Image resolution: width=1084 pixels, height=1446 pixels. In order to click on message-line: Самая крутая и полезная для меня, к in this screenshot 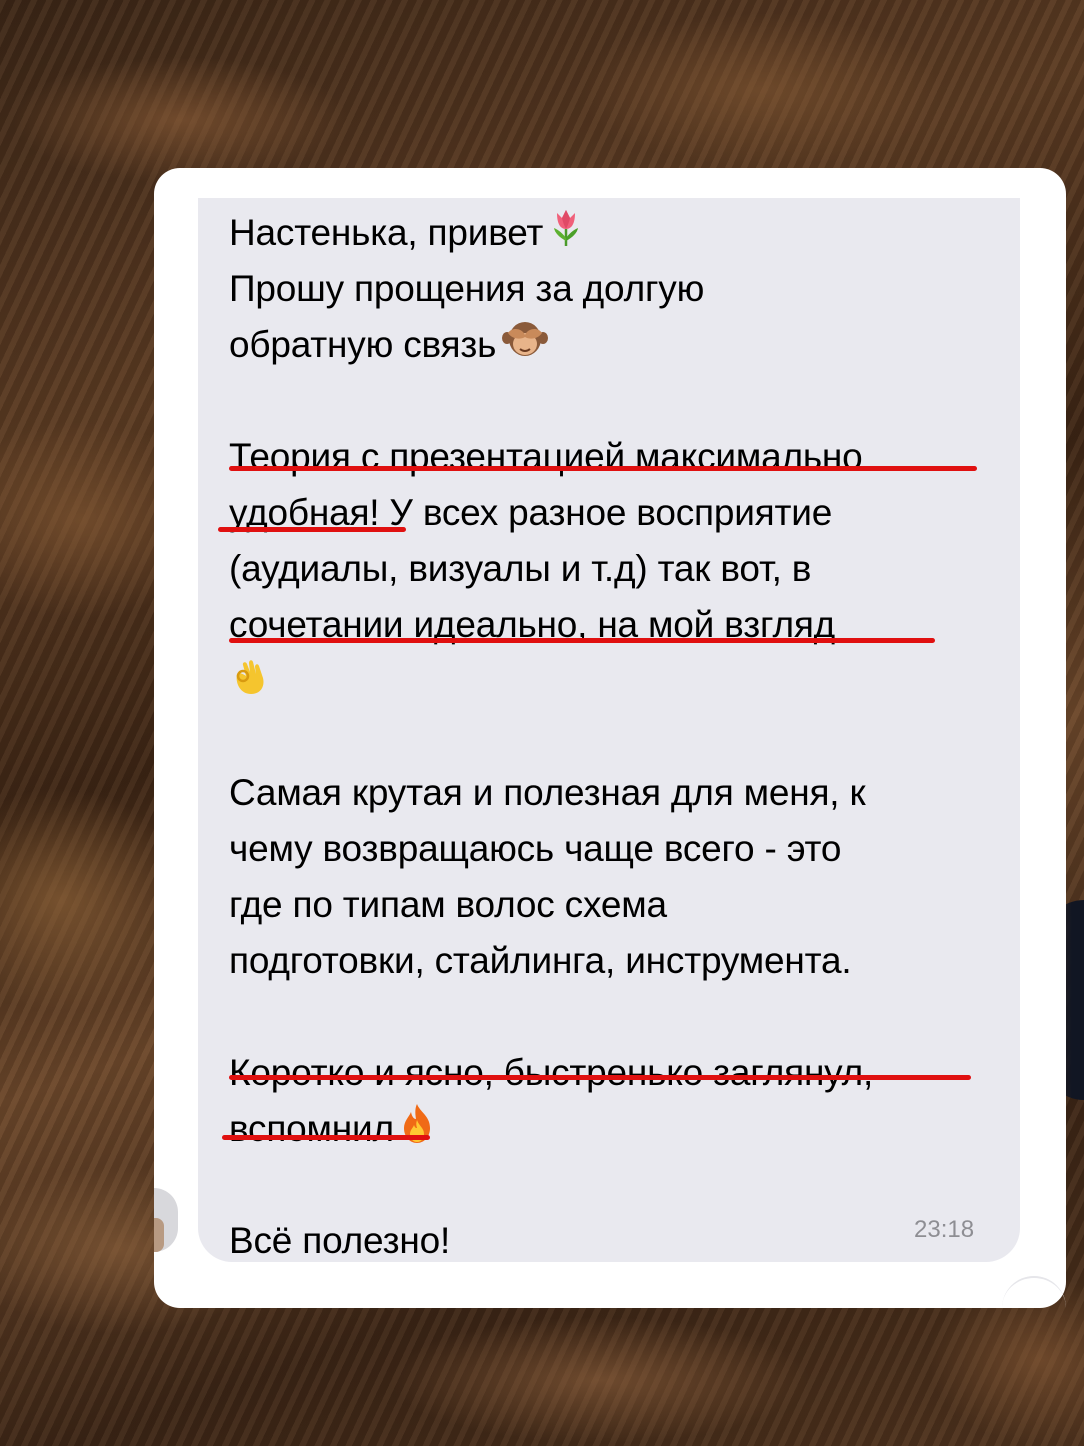, I will do `click(547, 792)`.